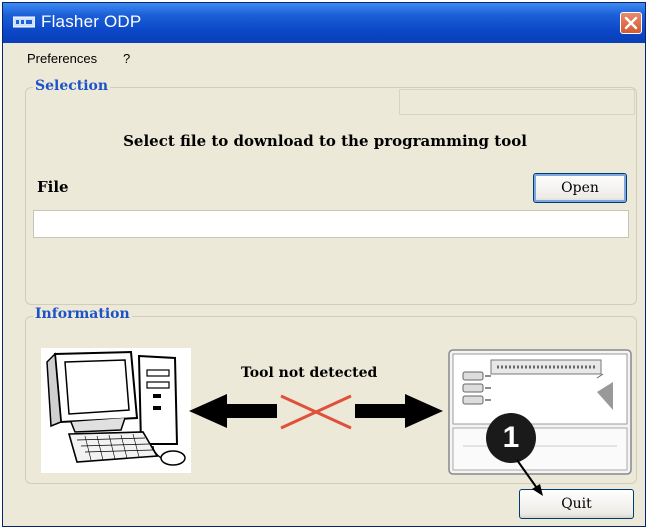 This screenshot has width=648, height=529. I want to click on disconnected-cross-icon, so click(316, 412).